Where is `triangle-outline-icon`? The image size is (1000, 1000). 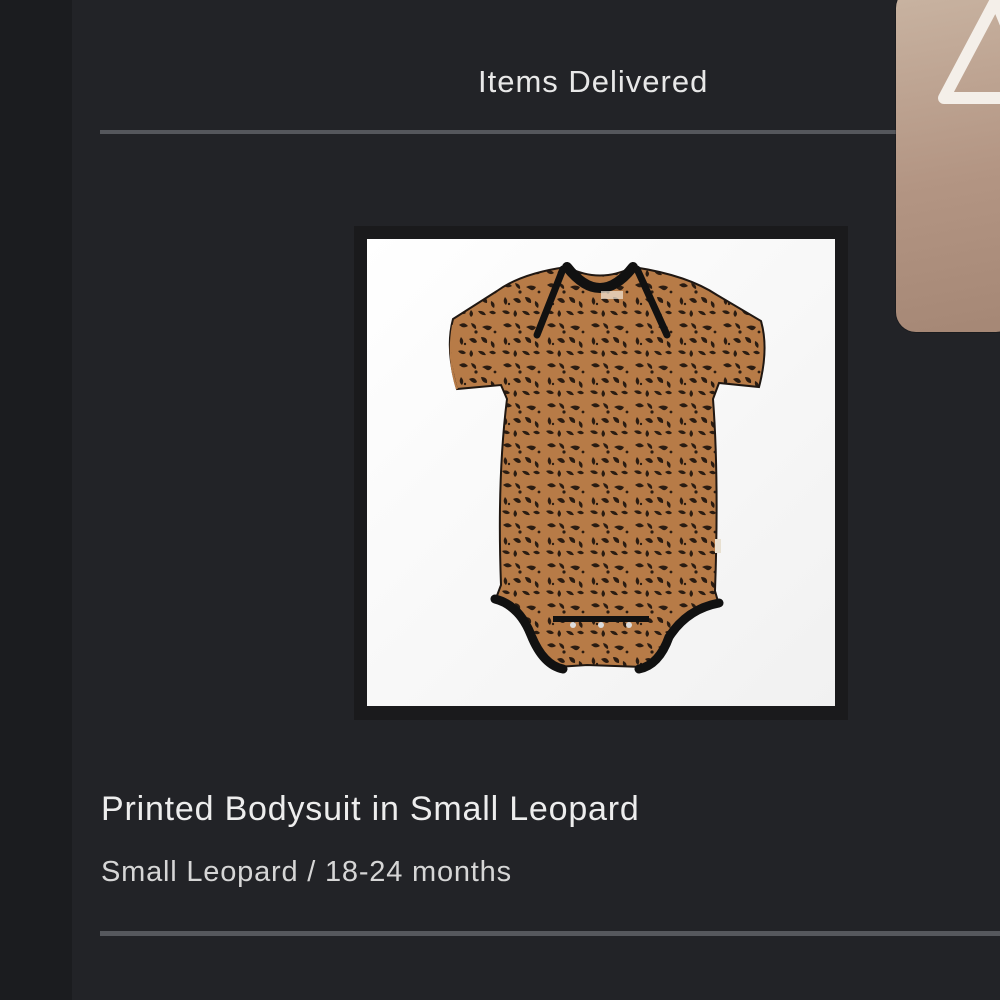 triangle-outline-icon is located at coordinates (969, 52).